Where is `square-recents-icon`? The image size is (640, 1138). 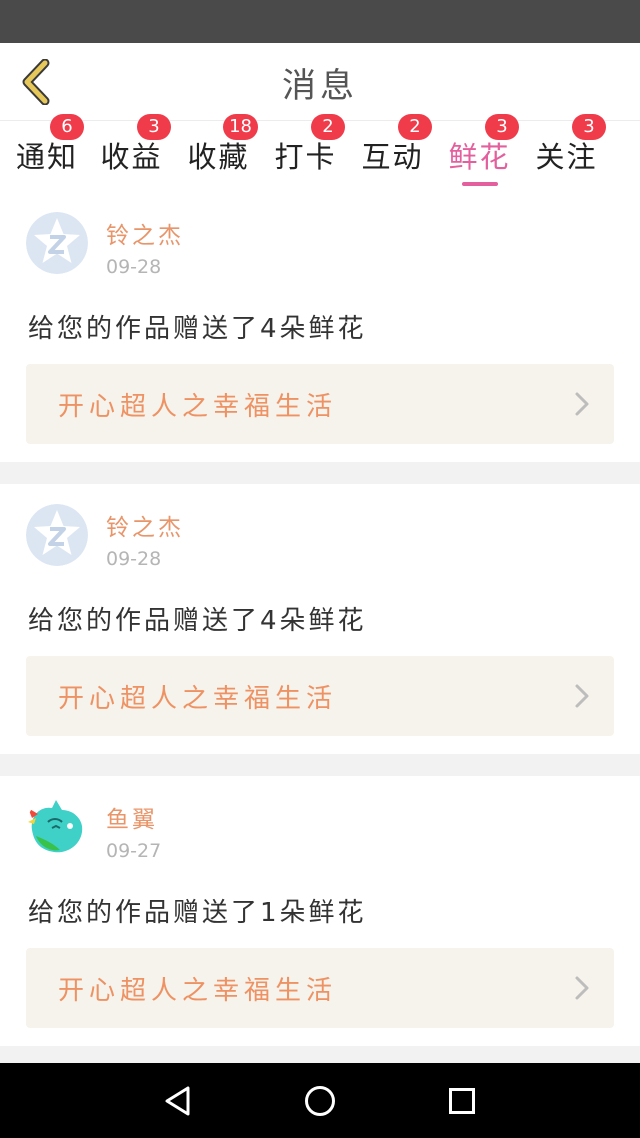
square-recents-icon is located at coordinates (462, 1101).